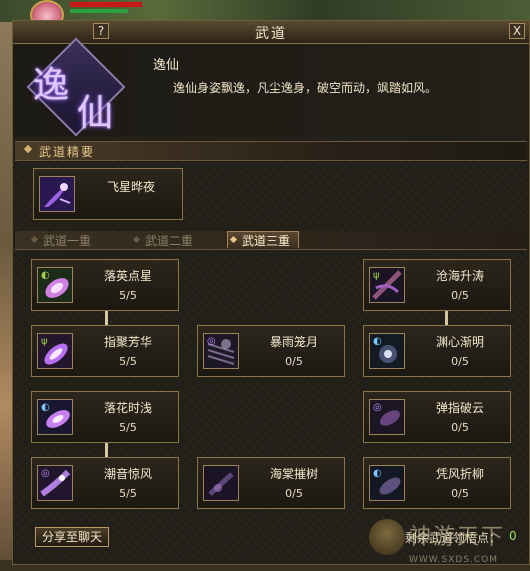 The width and height of the screenshot is (530, 571). Describe the element at coordinates (459, 408) in the screenshot. I see `skill-name: 弹指破云` at that location.